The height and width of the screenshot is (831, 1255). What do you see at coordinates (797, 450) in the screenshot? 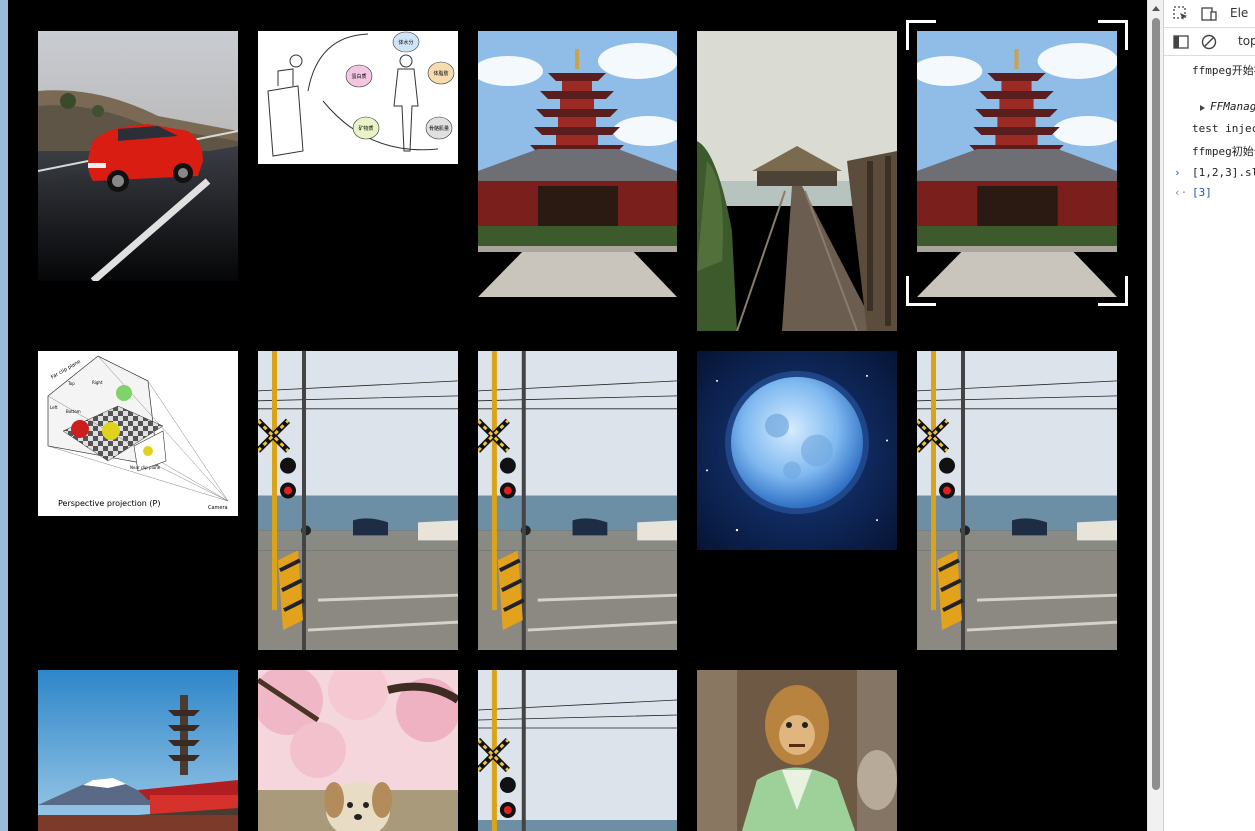
I see `blue-moon-tile` at bounding box center [797, 450].